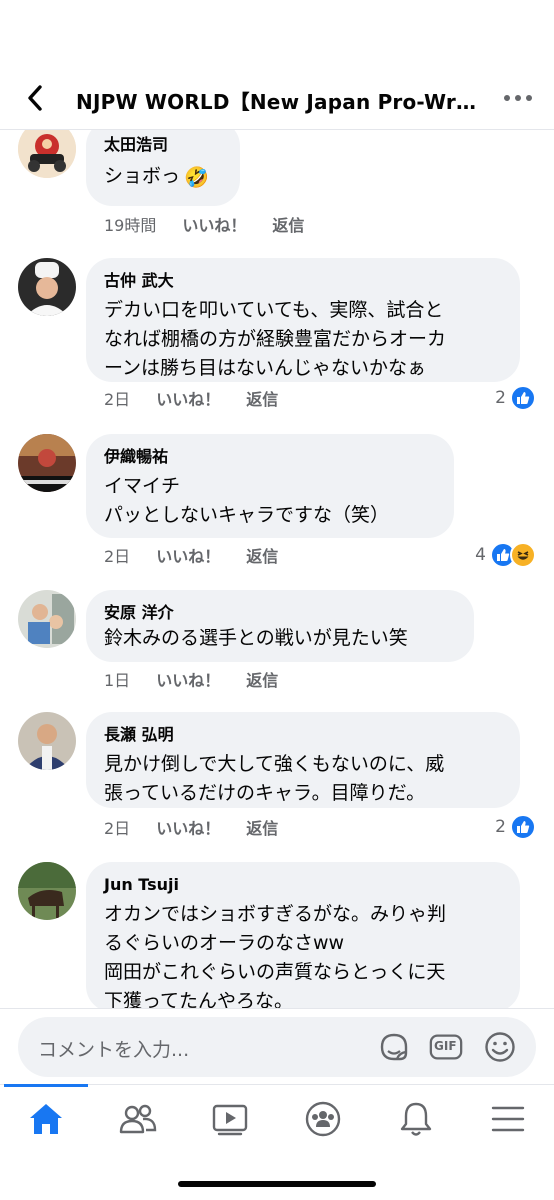  Describe the element at coordinates (280, 613) in the screenshot. I see `comment-author: 安原 洋介` at that location.